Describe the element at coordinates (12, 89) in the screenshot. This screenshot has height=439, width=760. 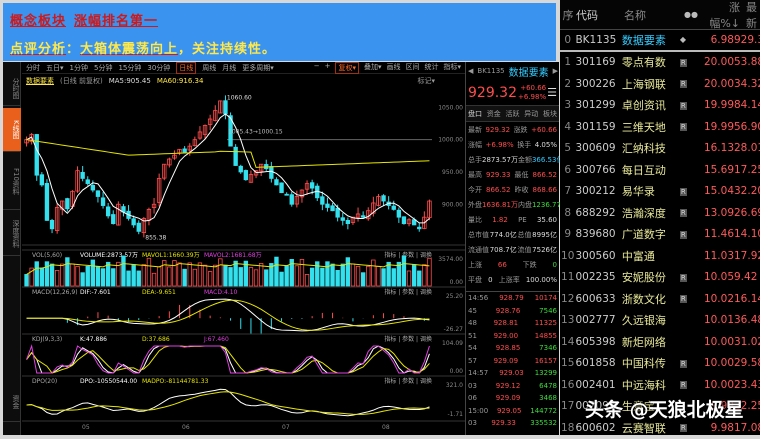
I see `sidebar-item-timeshare: 分时图` at that location.